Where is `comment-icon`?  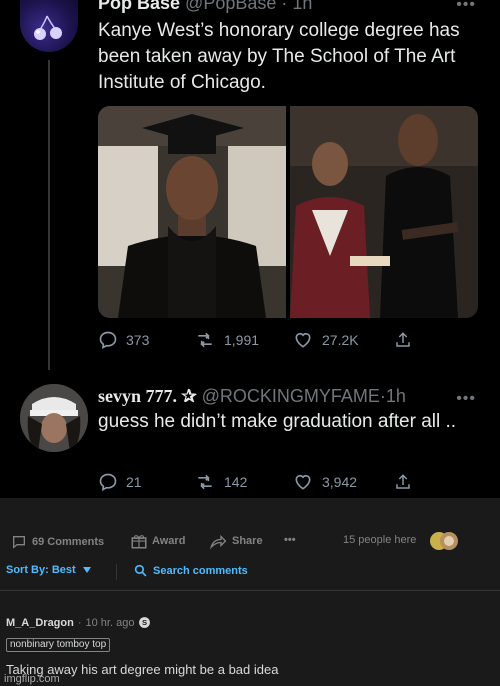
comment-icon is located at coordinates (19, 542).